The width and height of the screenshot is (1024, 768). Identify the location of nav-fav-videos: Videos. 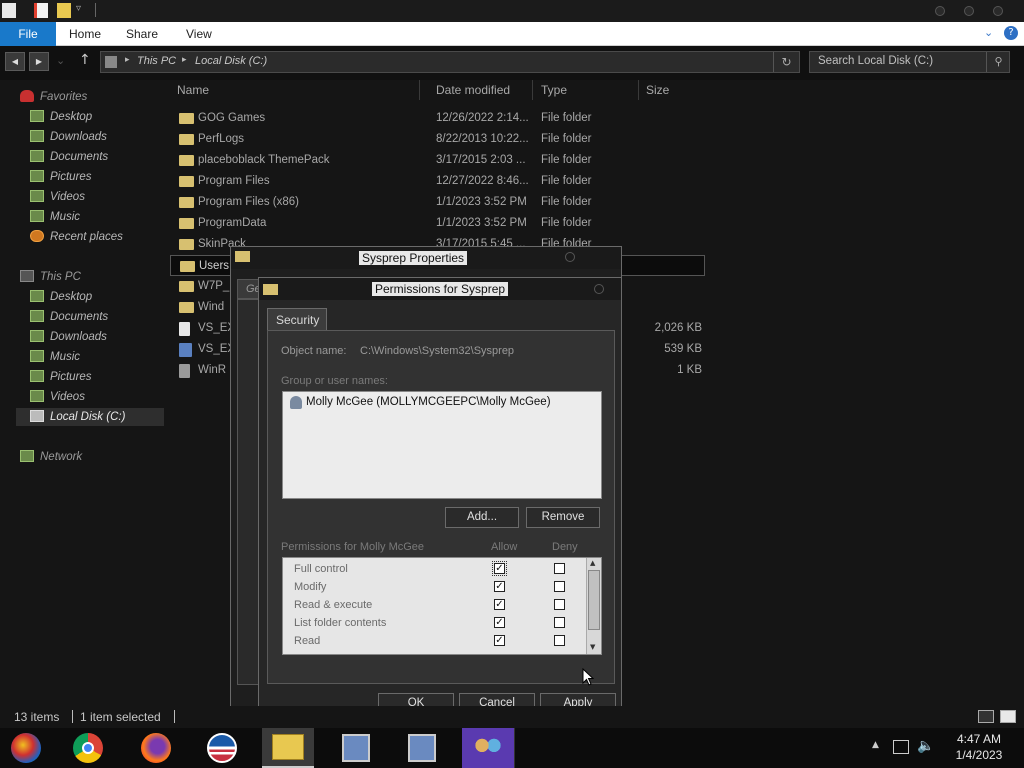
(57, 197).